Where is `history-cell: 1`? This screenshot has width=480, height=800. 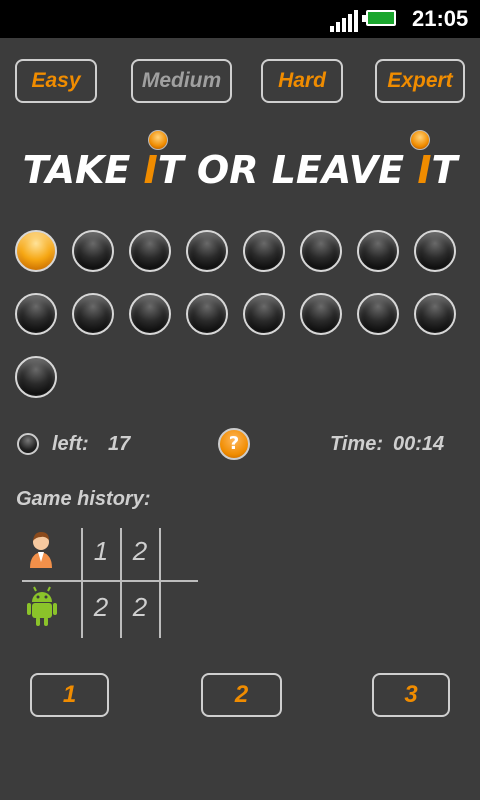 history-cell: 1 is located at coordinates (101, 551).